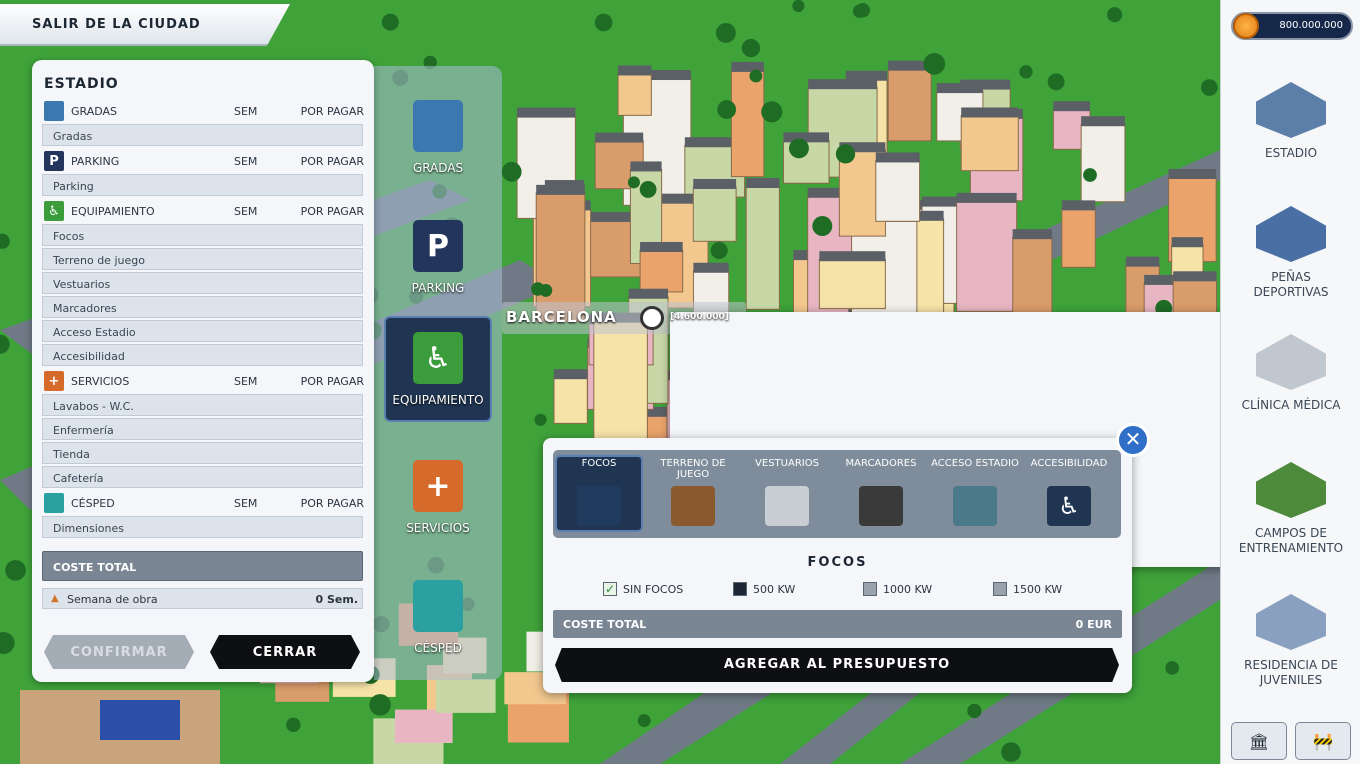  I want to click on budget-item: Terreno de juego, so click(202, 259).